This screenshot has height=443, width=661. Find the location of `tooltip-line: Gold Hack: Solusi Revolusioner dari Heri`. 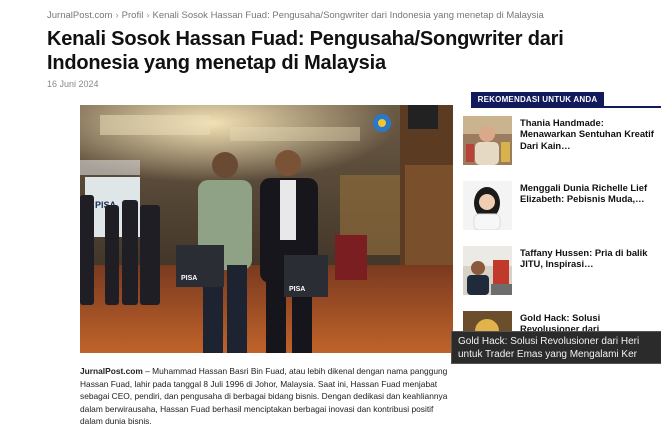

tooltip-line: Gold Hack: Solusi Revolusioner dari Heri is located at coordinates (549, 341).